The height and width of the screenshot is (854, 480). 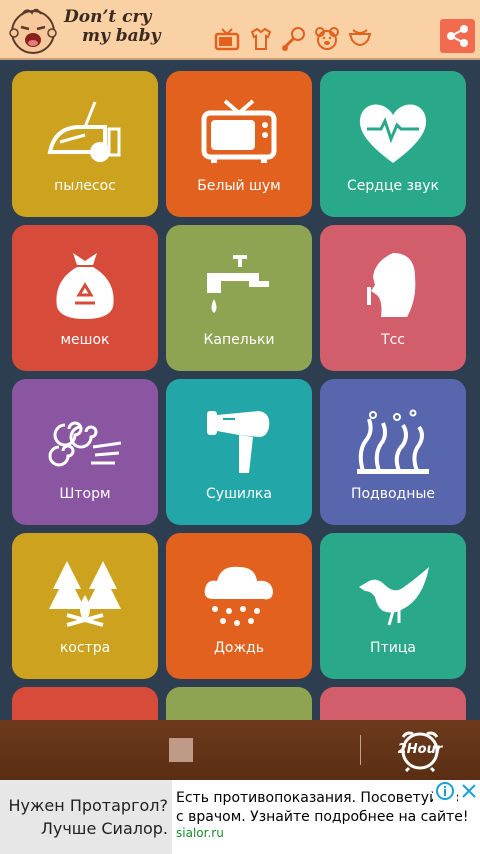 What do you see at coordinates (238, 596) in the screenshot?
I see `rain-cloud-icon` at bounding box center [238, 596].